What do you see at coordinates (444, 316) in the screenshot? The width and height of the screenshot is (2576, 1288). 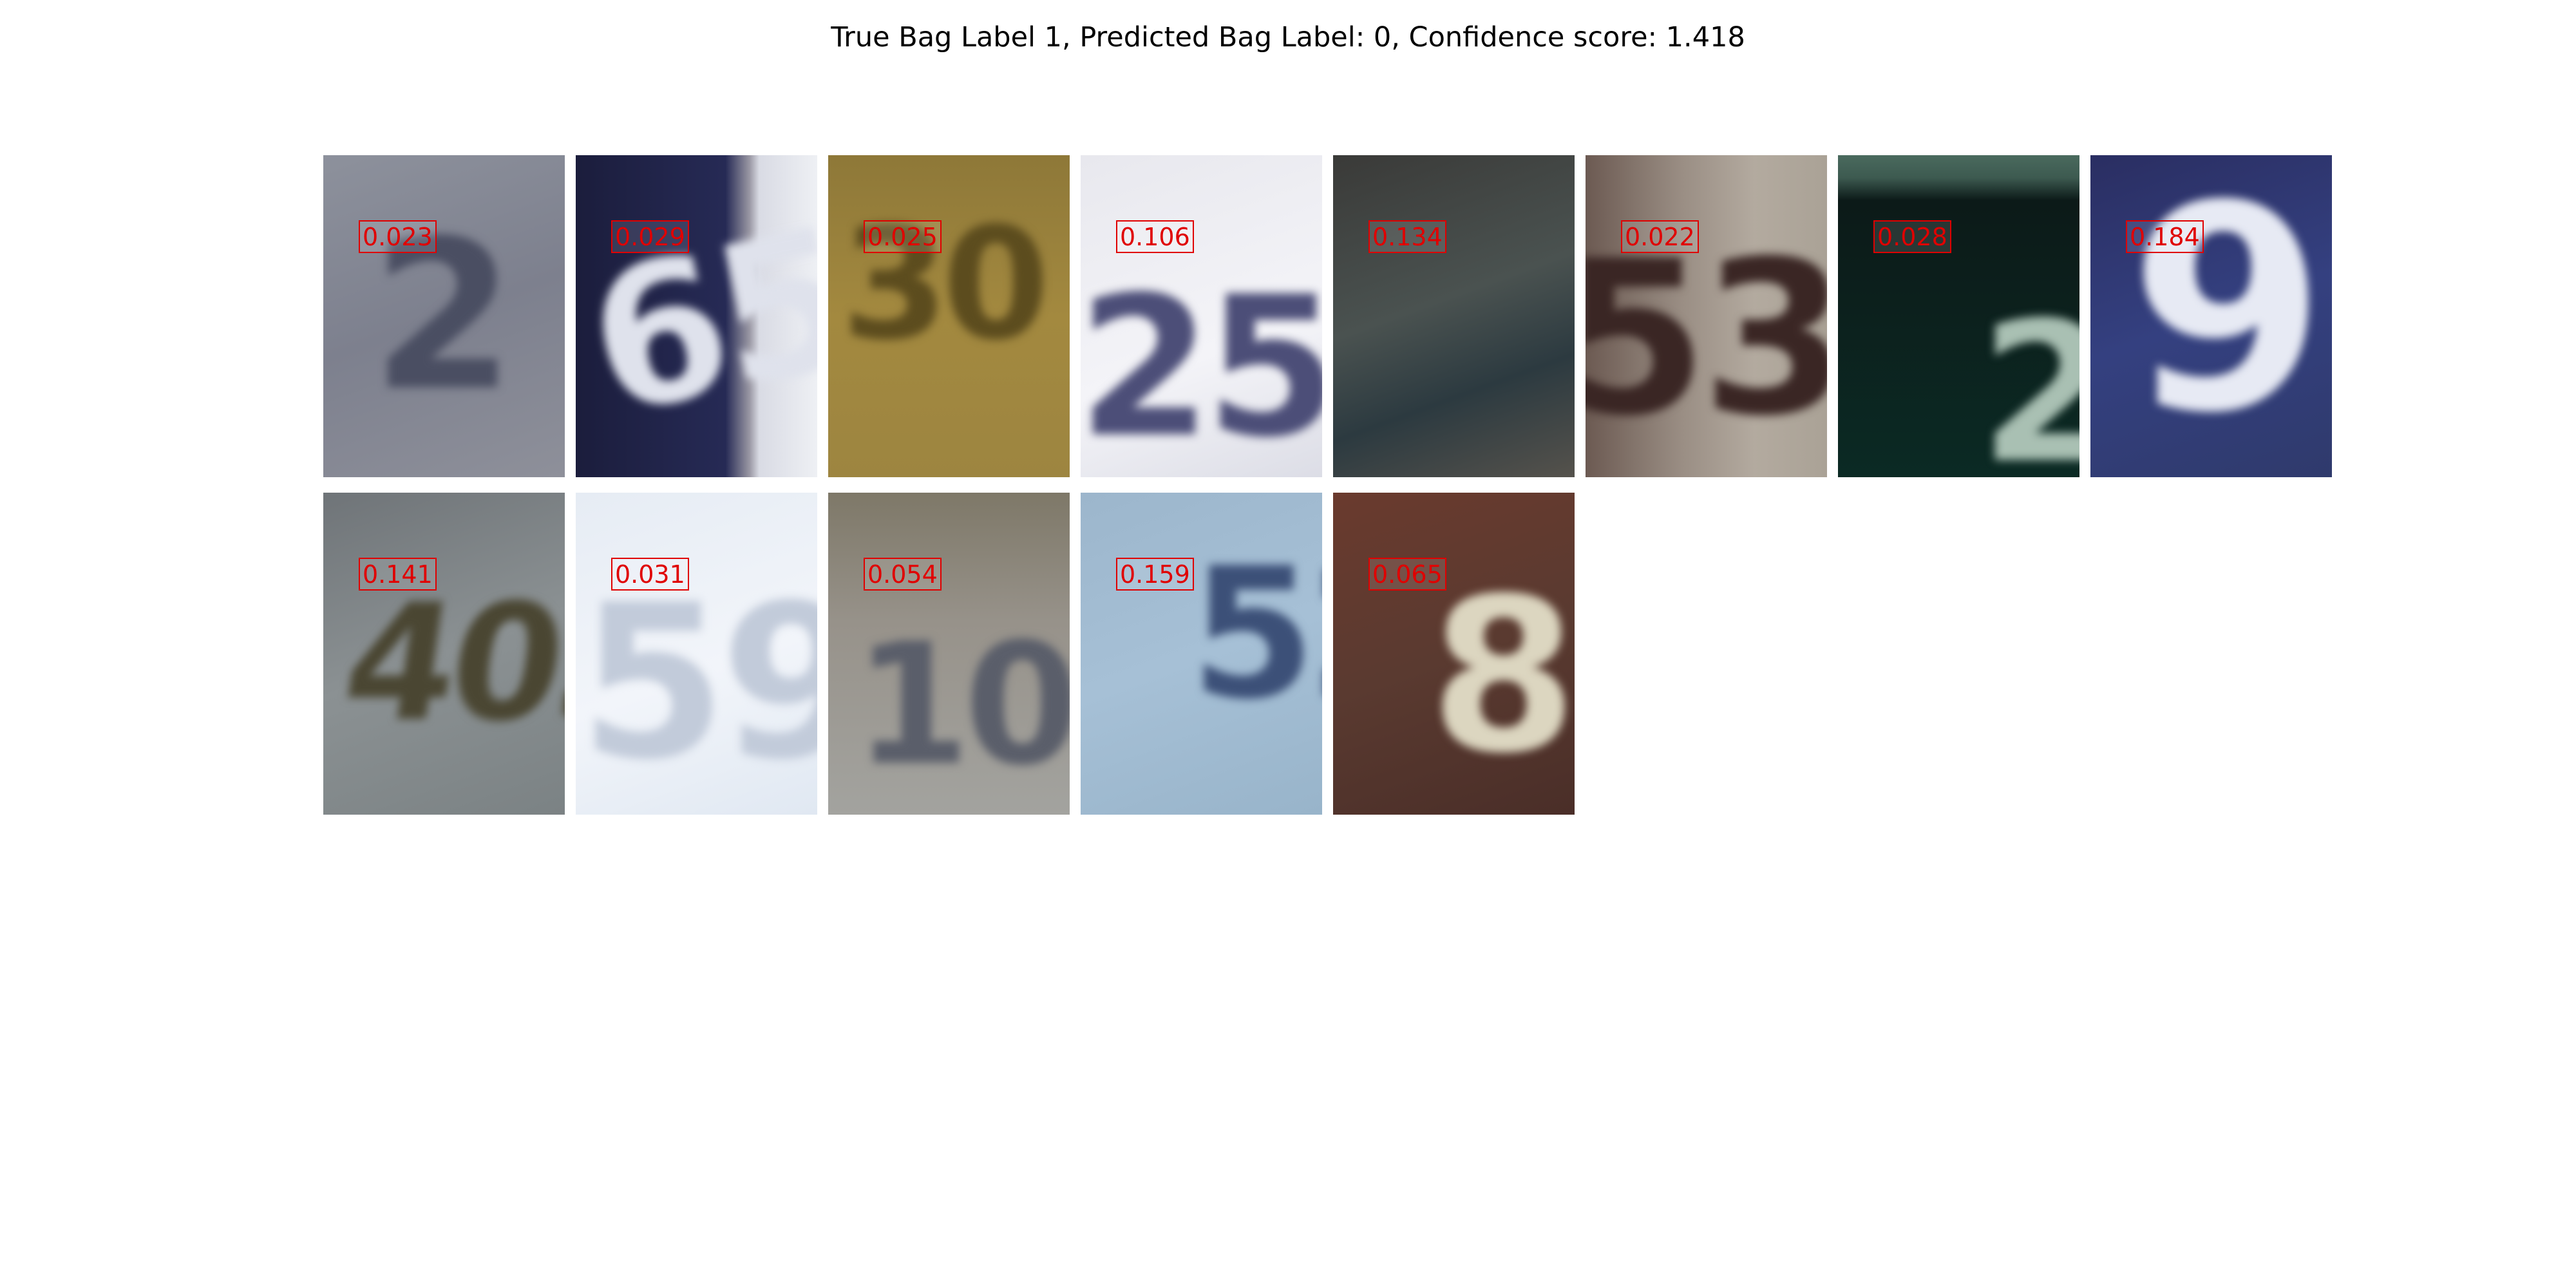 I see `instance-image-1: 2 0.023` at bounding box center [444, 316].